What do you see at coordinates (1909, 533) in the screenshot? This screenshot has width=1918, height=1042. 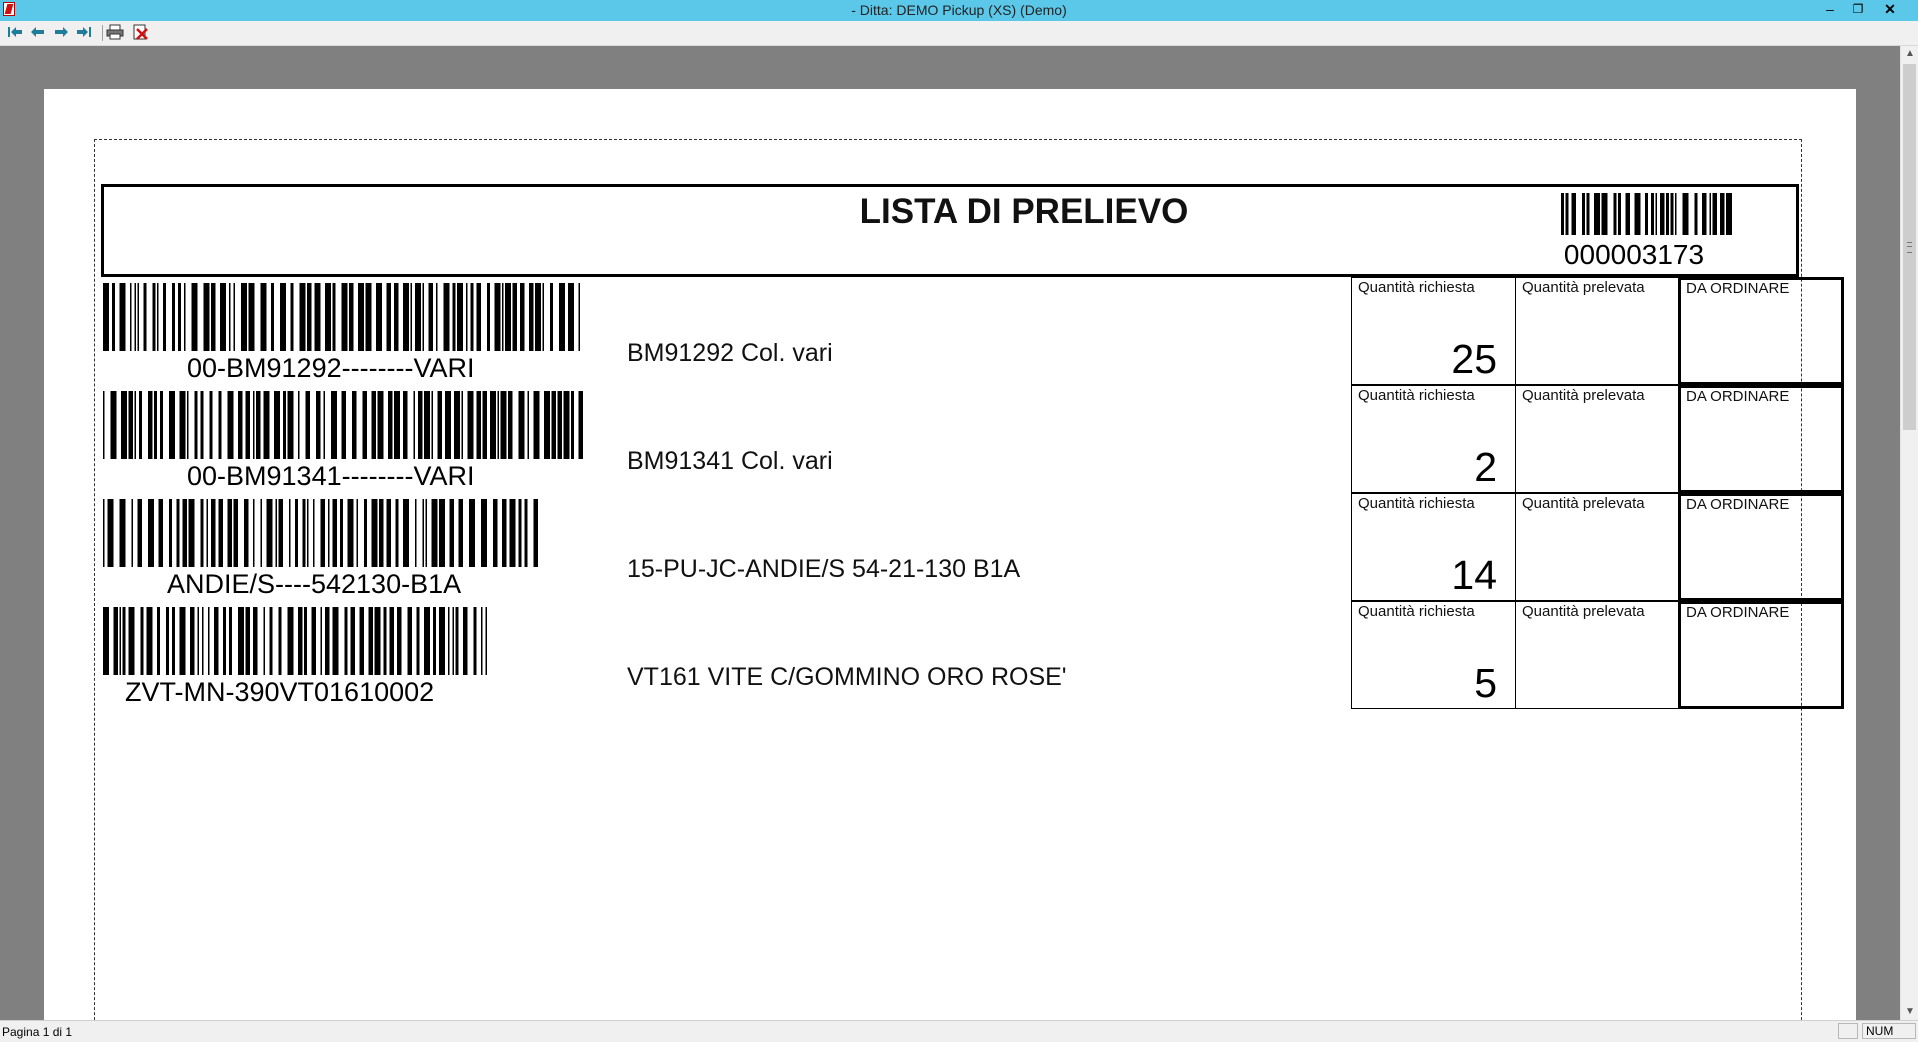 I see `vertical-scrollbar: ▲ ▼` at bounding box center [1909, 533].